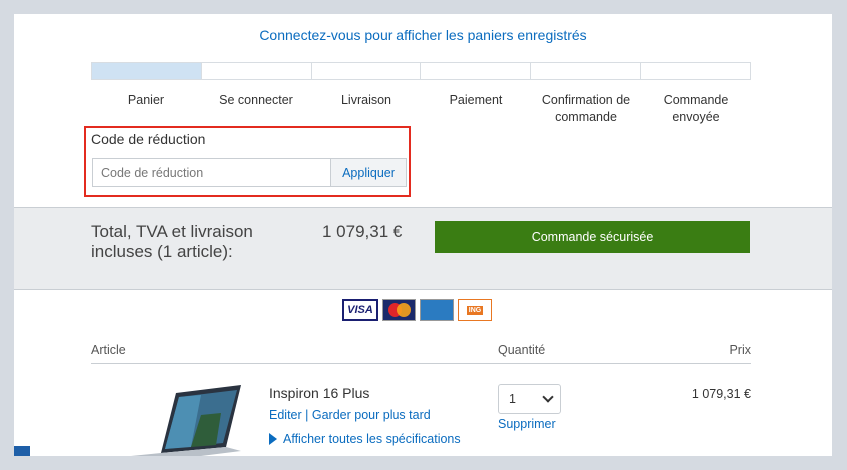 The image size is (847, 470). What do you see at coordinates (586, 108) in the screenshot?
I see `step-label-confirmation: Confirmation de commande` at bounding box center [586, 108].